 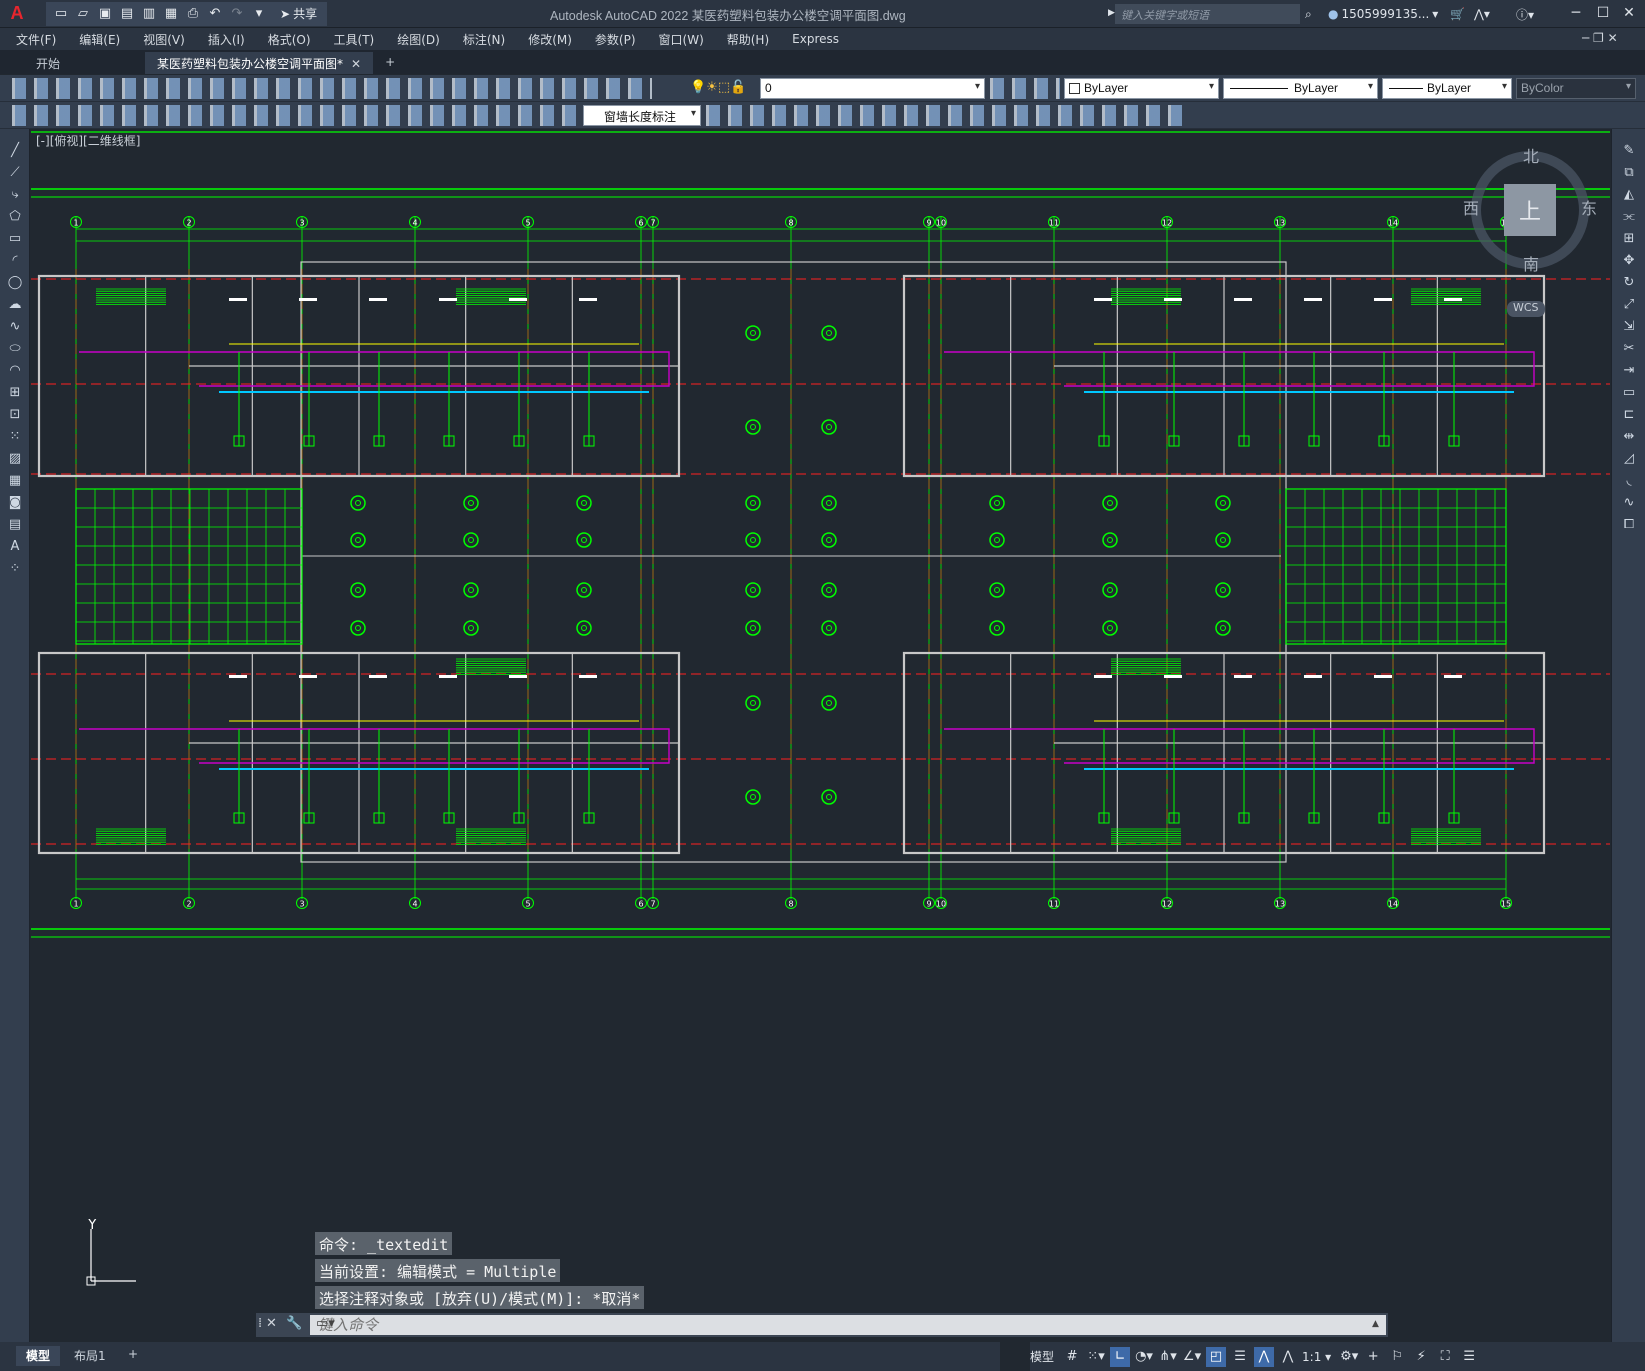 I want to click on search-input: 键入关键字或短语, so click(x=1207, y=14).